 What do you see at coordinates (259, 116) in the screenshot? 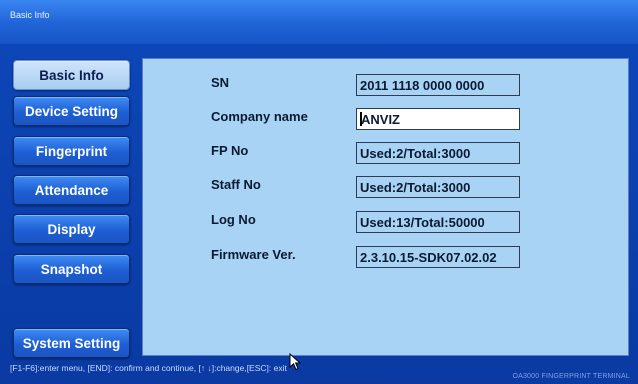
I see `company-name-label: Company name` at bounding box center [259, 116].